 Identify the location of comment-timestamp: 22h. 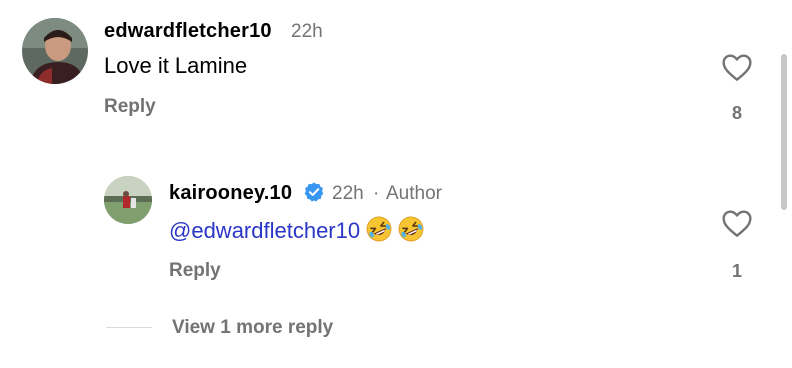
(307, 31).